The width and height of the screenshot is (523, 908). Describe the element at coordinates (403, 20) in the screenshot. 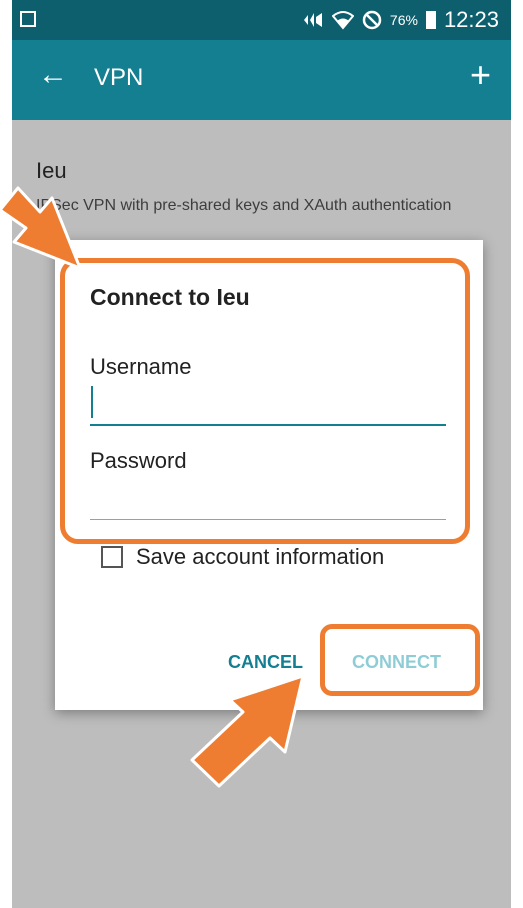

I see `battery-percent: 76%` at that location.